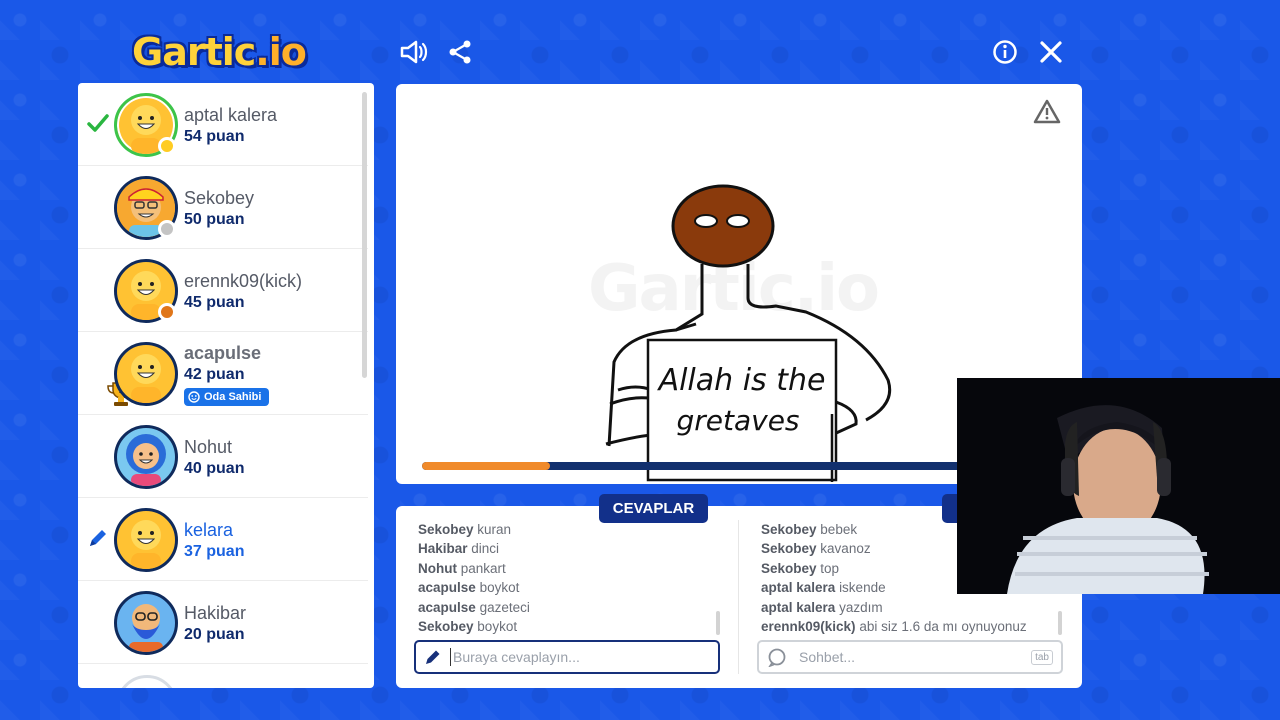 This screenshot has height=720, width=1280. What do you see at coordinates (219, 198) in the screenshot?
I see `player-name: Sekobey` at bounding box center [219, 198].